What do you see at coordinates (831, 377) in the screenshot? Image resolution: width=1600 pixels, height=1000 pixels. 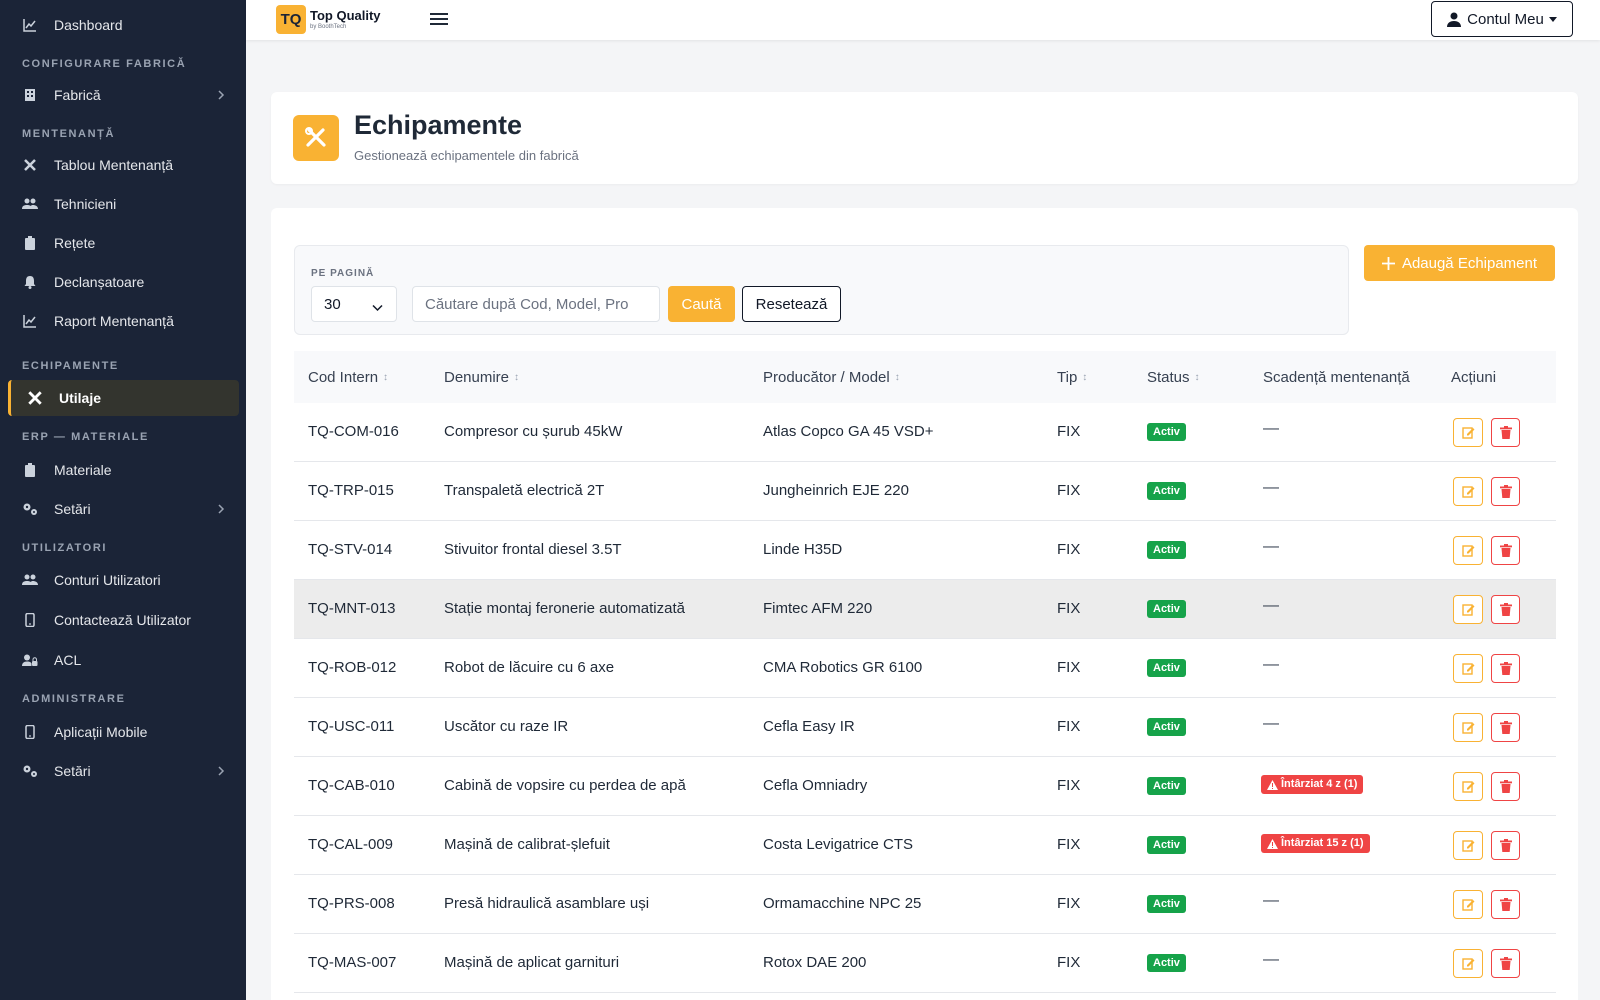 I see `col-producator: Producător / Model ↕` at bounding box center [831, 377].